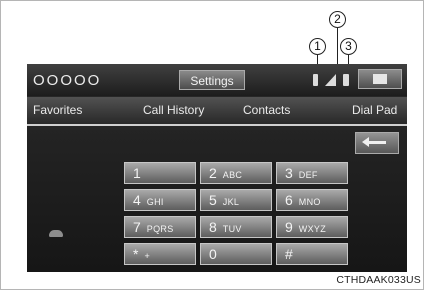 This screenshot has height=291, width=425. I want to click on key-hash: #, so click(312, 254).